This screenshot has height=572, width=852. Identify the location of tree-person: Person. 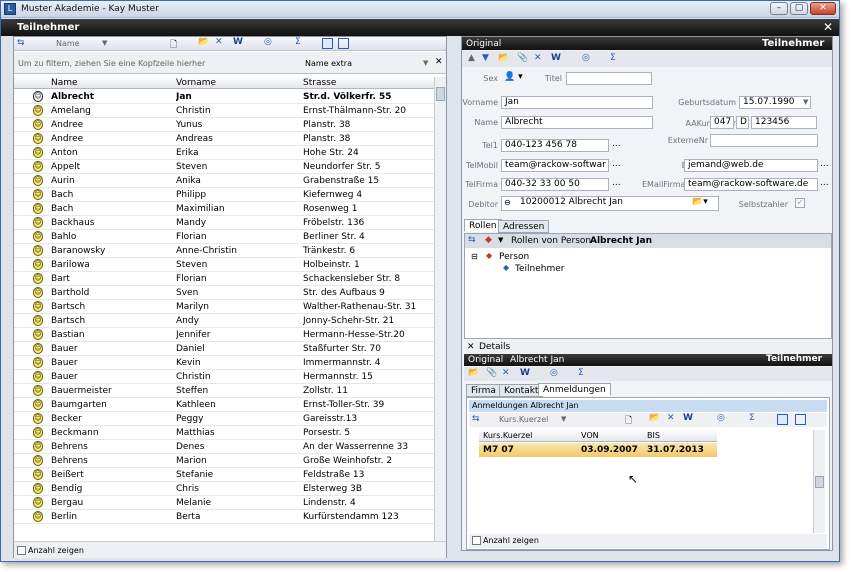
(514, 257).